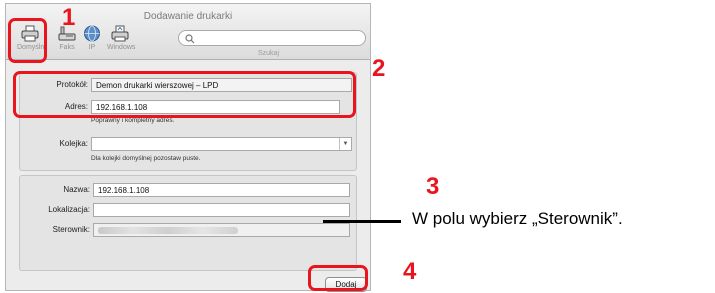 The height and width of the screenshot is (293, 715). Describe the element at coordinates (221, 190) in the screenshot. I see `name-input: 192.168.1.108` at that location.